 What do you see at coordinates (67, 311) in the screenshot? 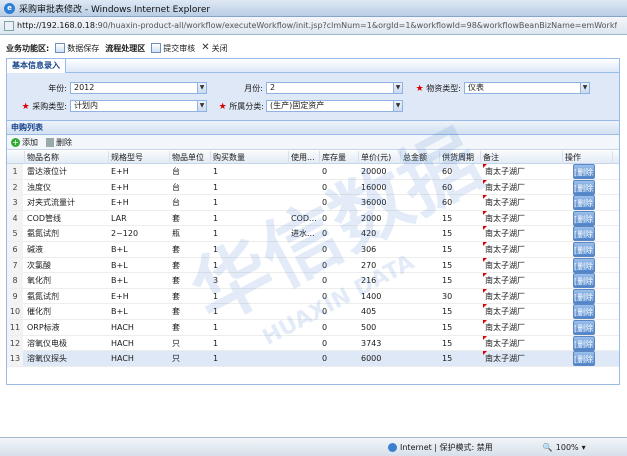
I see `col-item-name-cell: 催化剂` at bounding box center [67, 311].